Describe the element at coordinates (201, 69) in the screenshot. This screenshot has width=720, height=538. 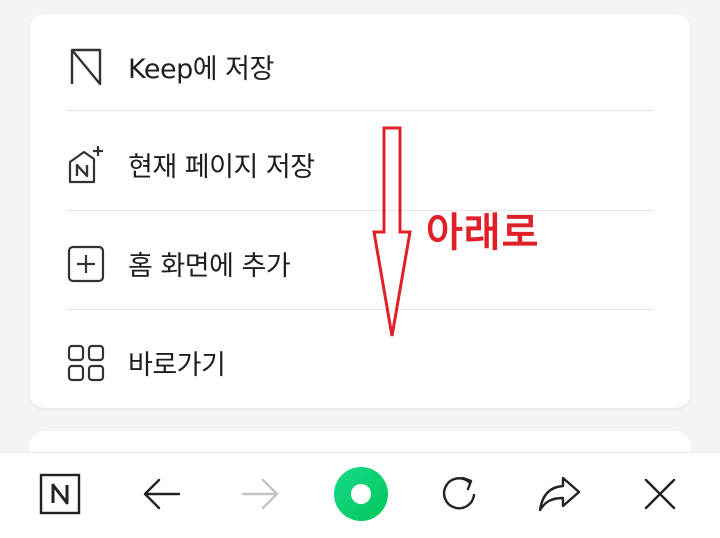
I see `menu-item-label: Keep에 저장` at that location.